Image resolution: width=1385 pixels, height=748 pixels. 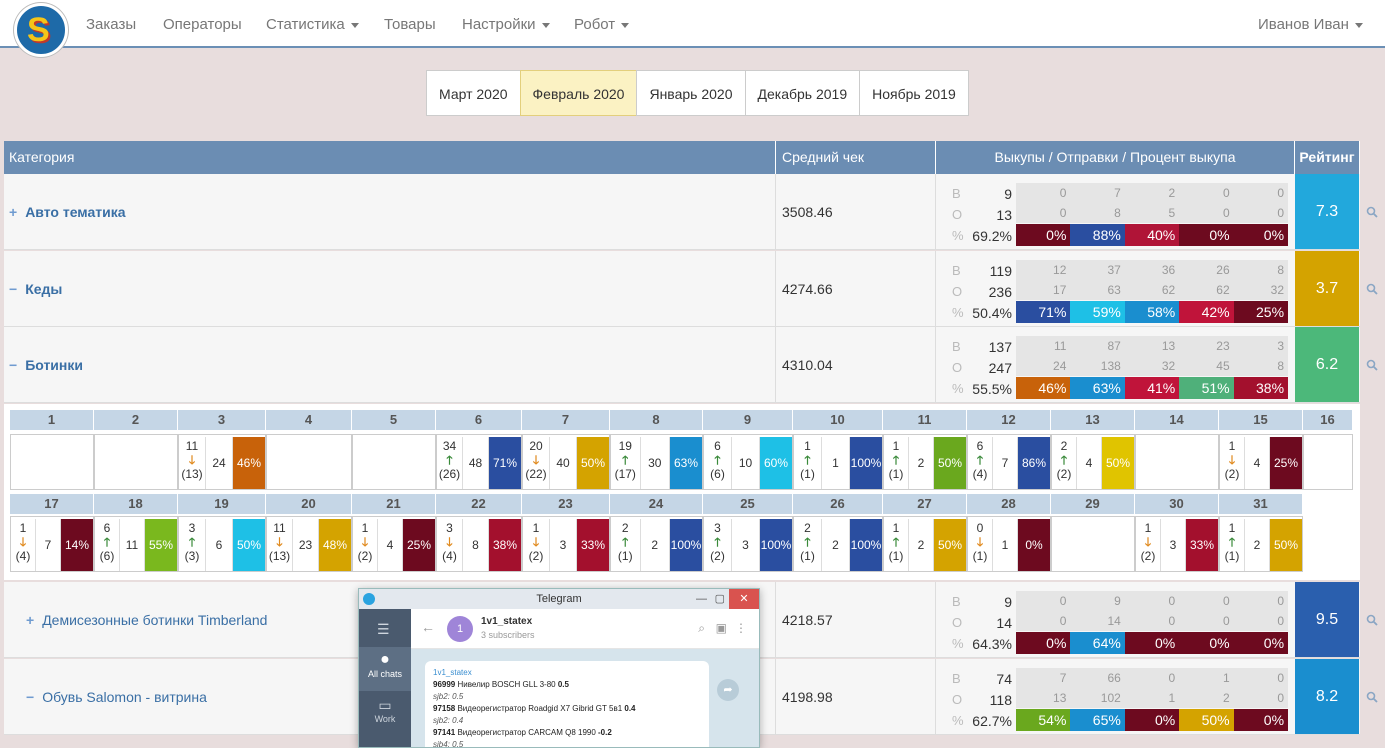 What do you see at coordinates (1327, 211) in the screenshot?
I see `rating-badge: 7.3` at bounding box center [1327, 211].